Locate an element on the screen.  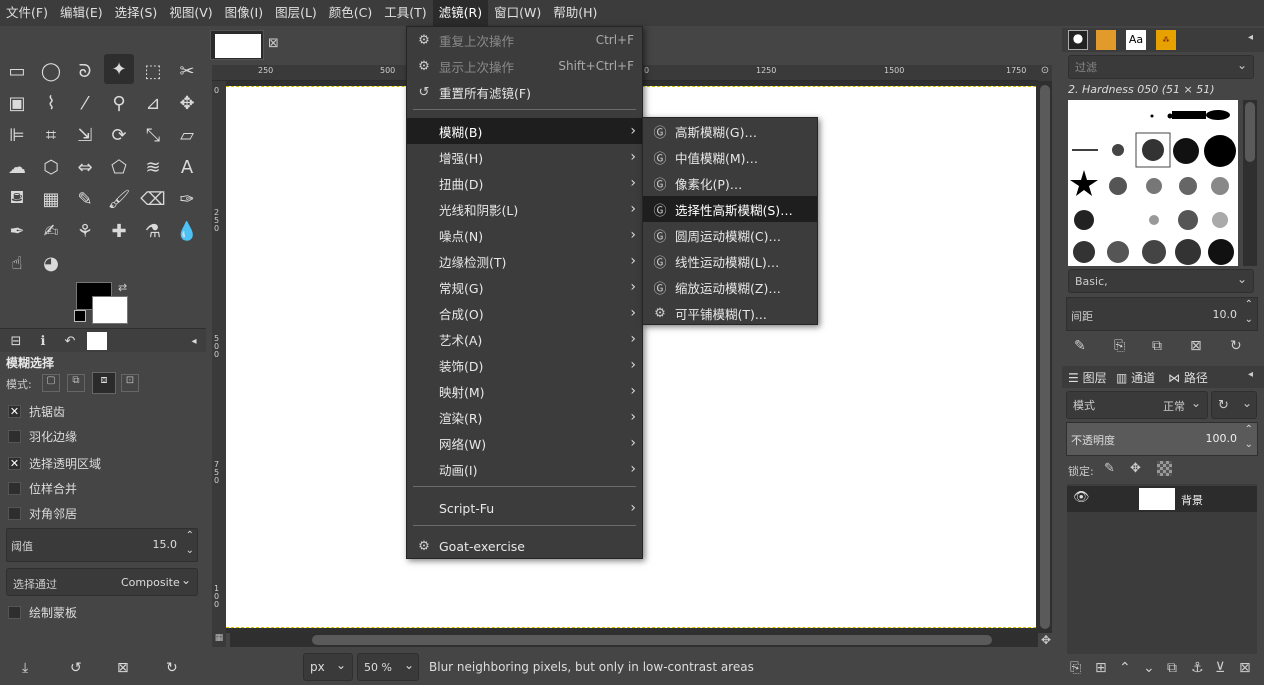
paths-icon: ⌇ is located at coordinates (51, 103).